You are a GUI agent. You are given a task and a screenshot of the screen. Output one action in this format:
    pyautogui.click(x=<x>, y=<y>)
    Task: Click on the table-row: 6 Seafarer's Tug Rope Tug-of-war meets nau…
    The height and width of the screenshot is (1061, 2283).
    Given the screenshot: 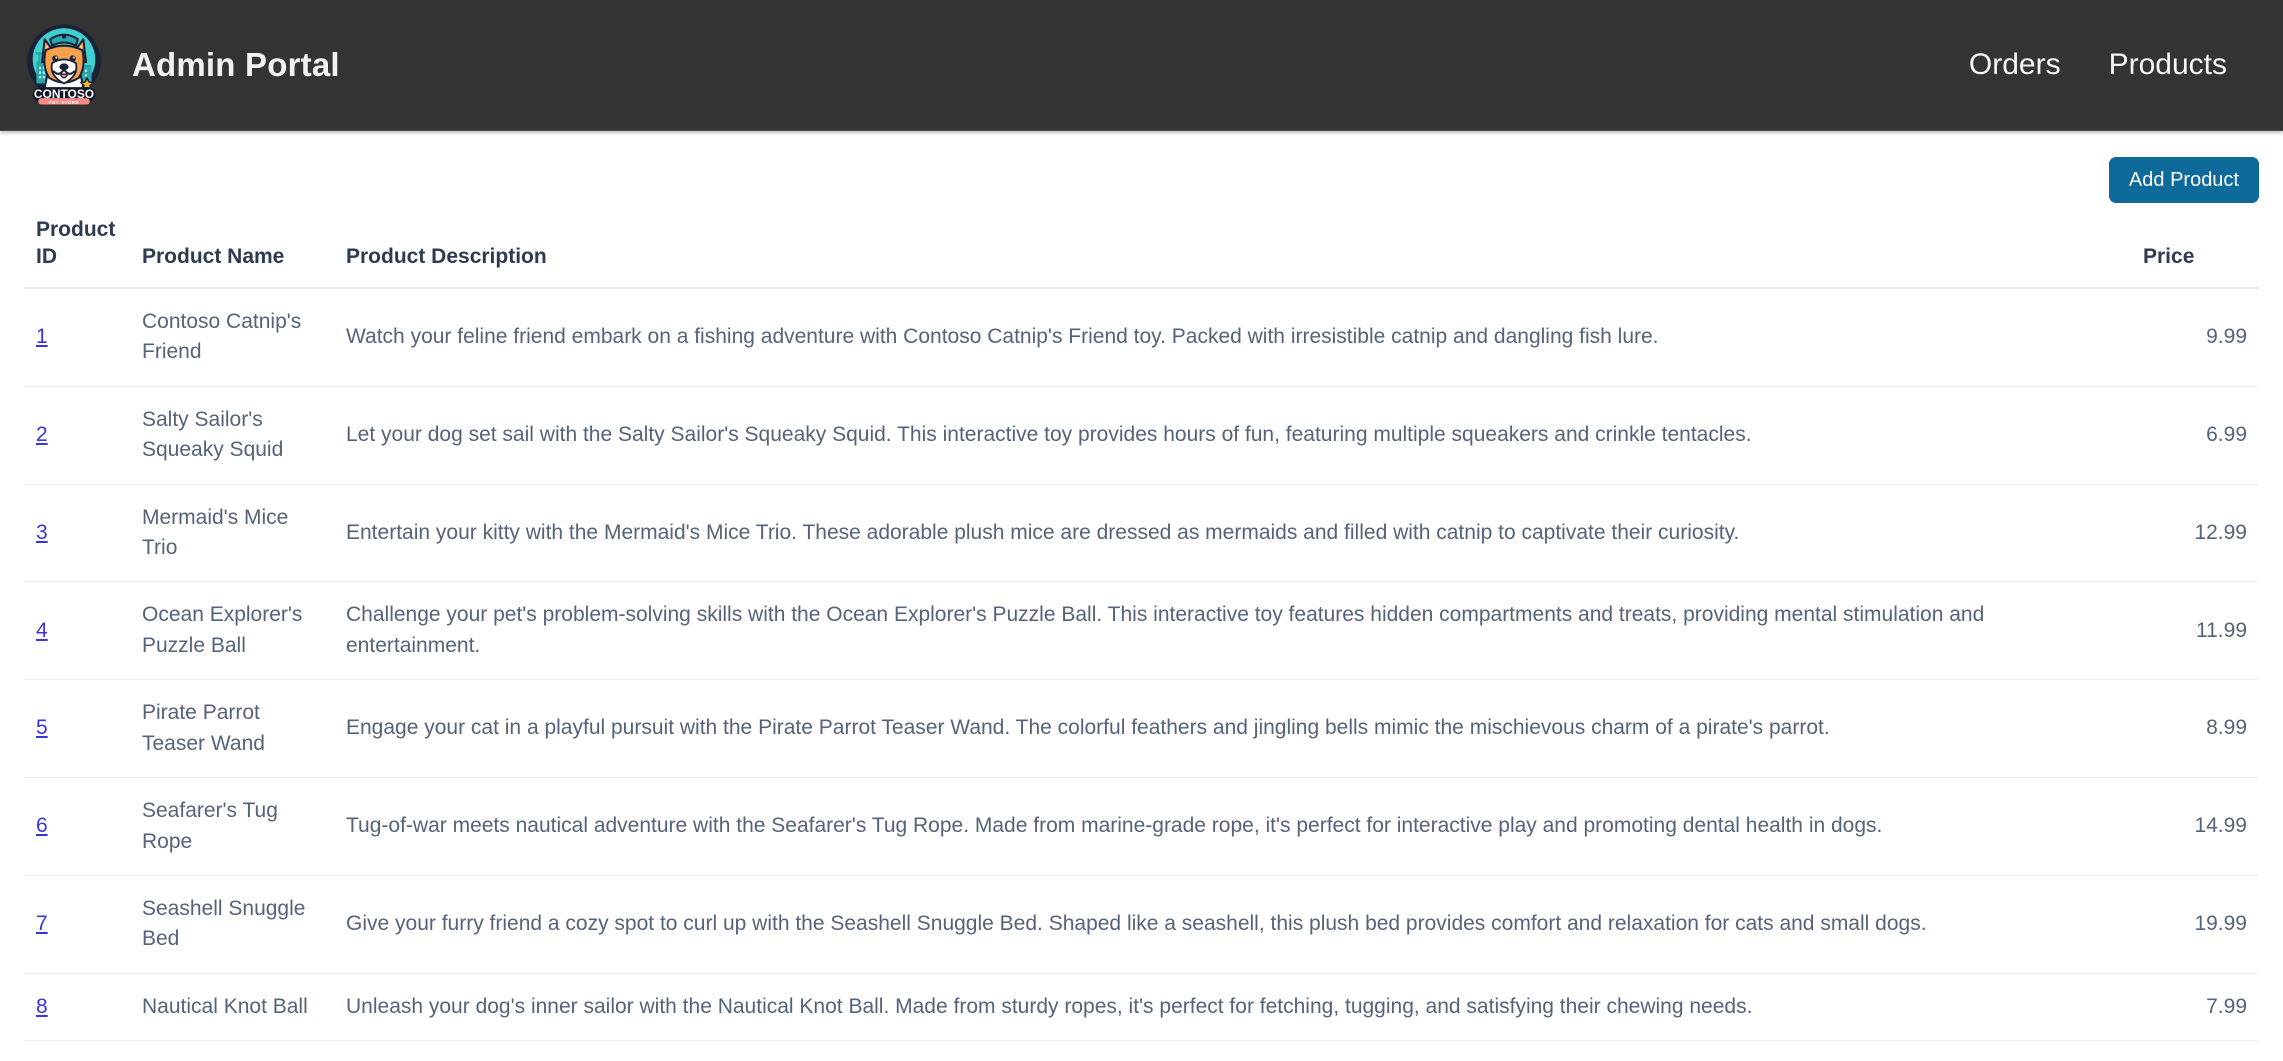 What is the action you would take?
    pyautogui.click(x=1141, y=826)
    